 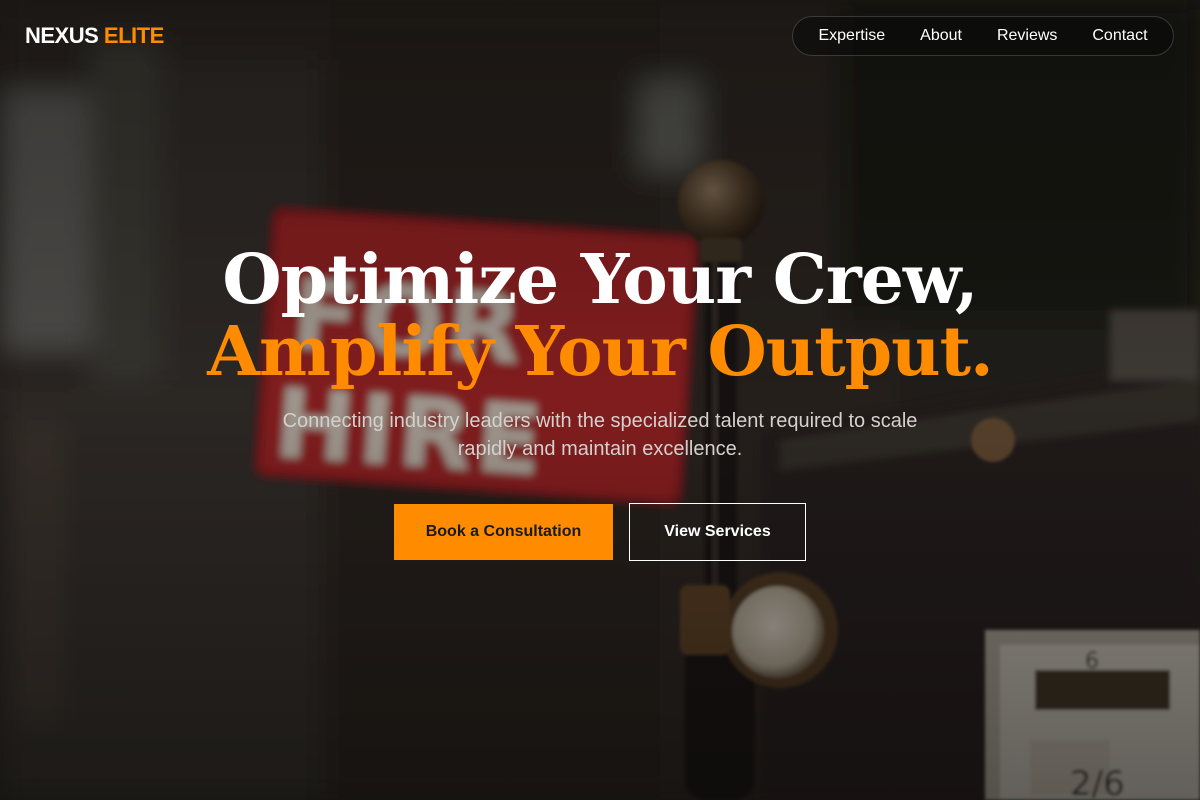 What do you see at coordinates (600, 352) in the screenshot?
I see `hero-headline-line2: Amplify Your Output.` at bounding box center [600, 352].